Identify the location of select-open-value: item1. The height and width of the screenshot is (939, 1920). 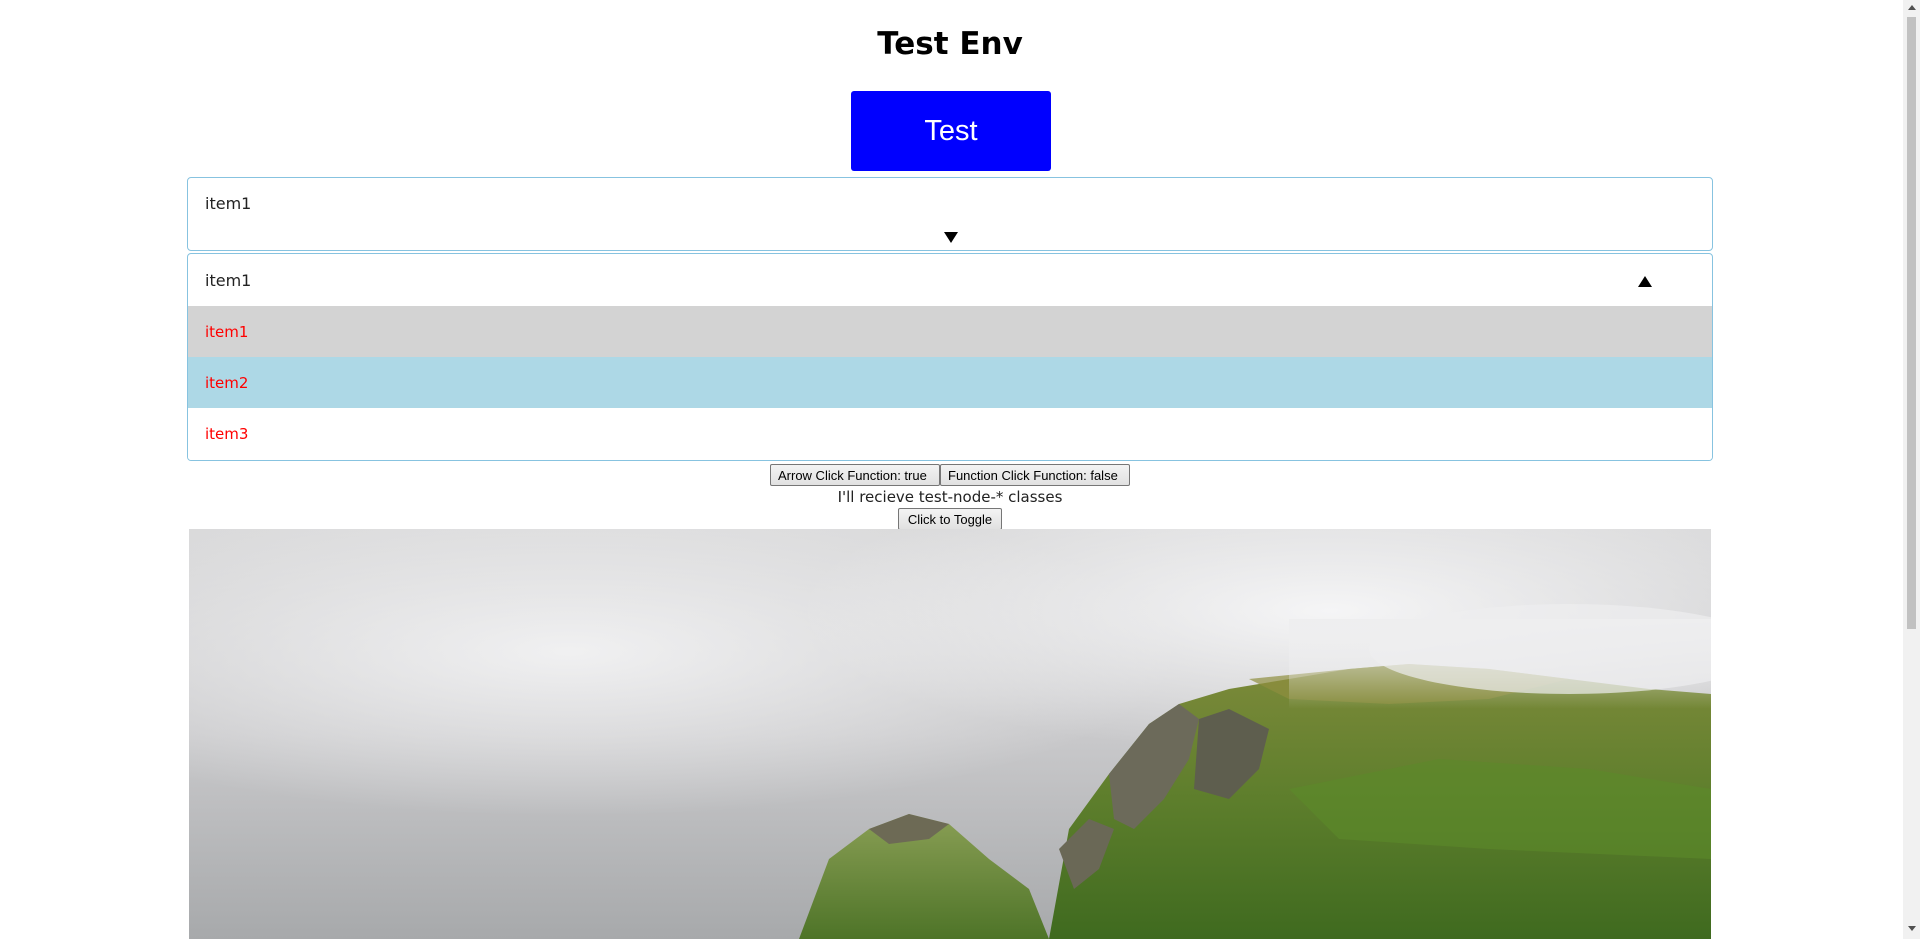
(228, 280).